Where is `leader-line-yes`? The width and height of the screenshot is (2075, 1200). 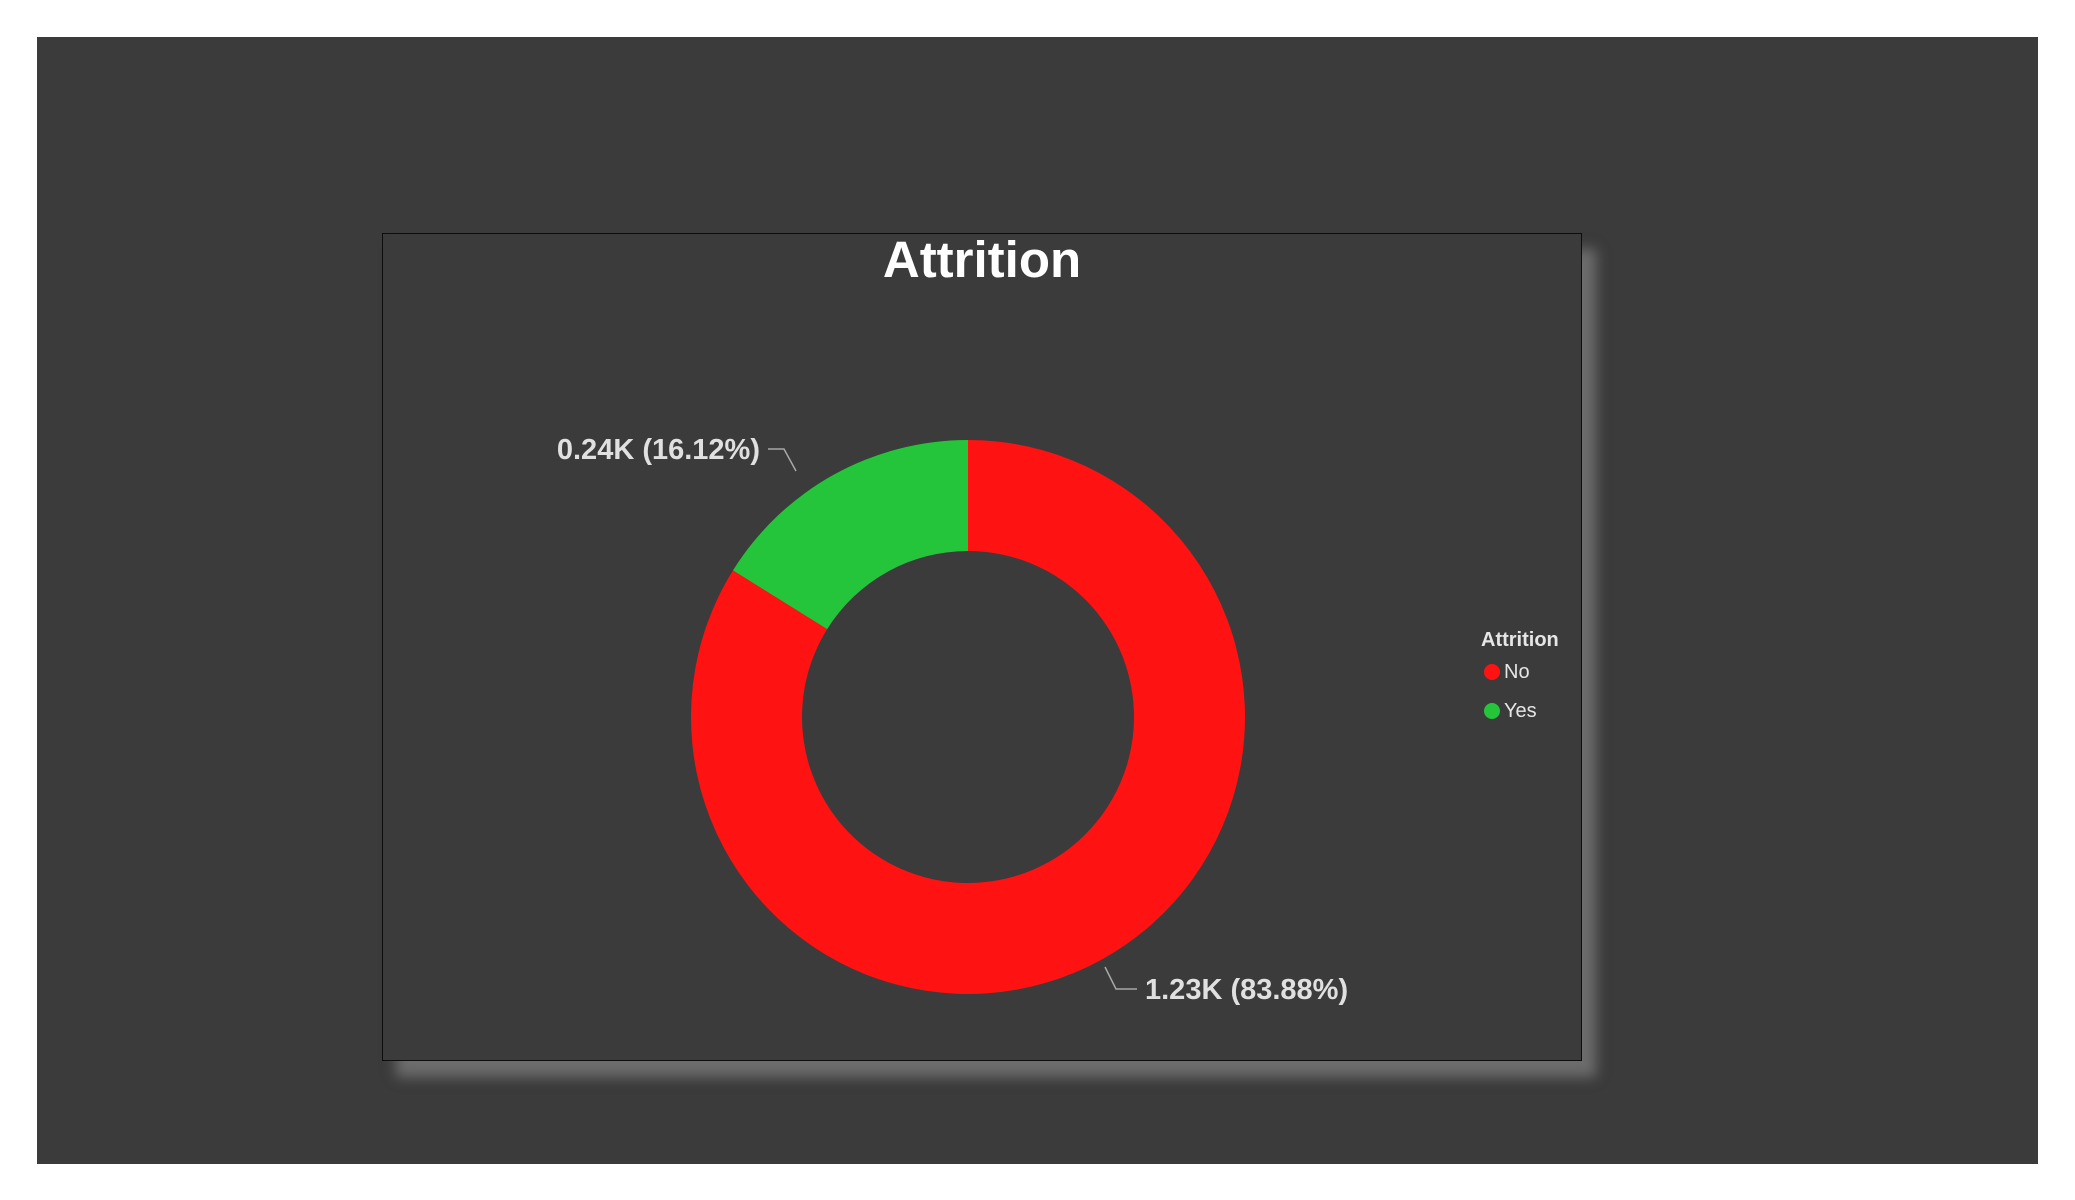 leader-line-yes is located at coordinates (782, 460).